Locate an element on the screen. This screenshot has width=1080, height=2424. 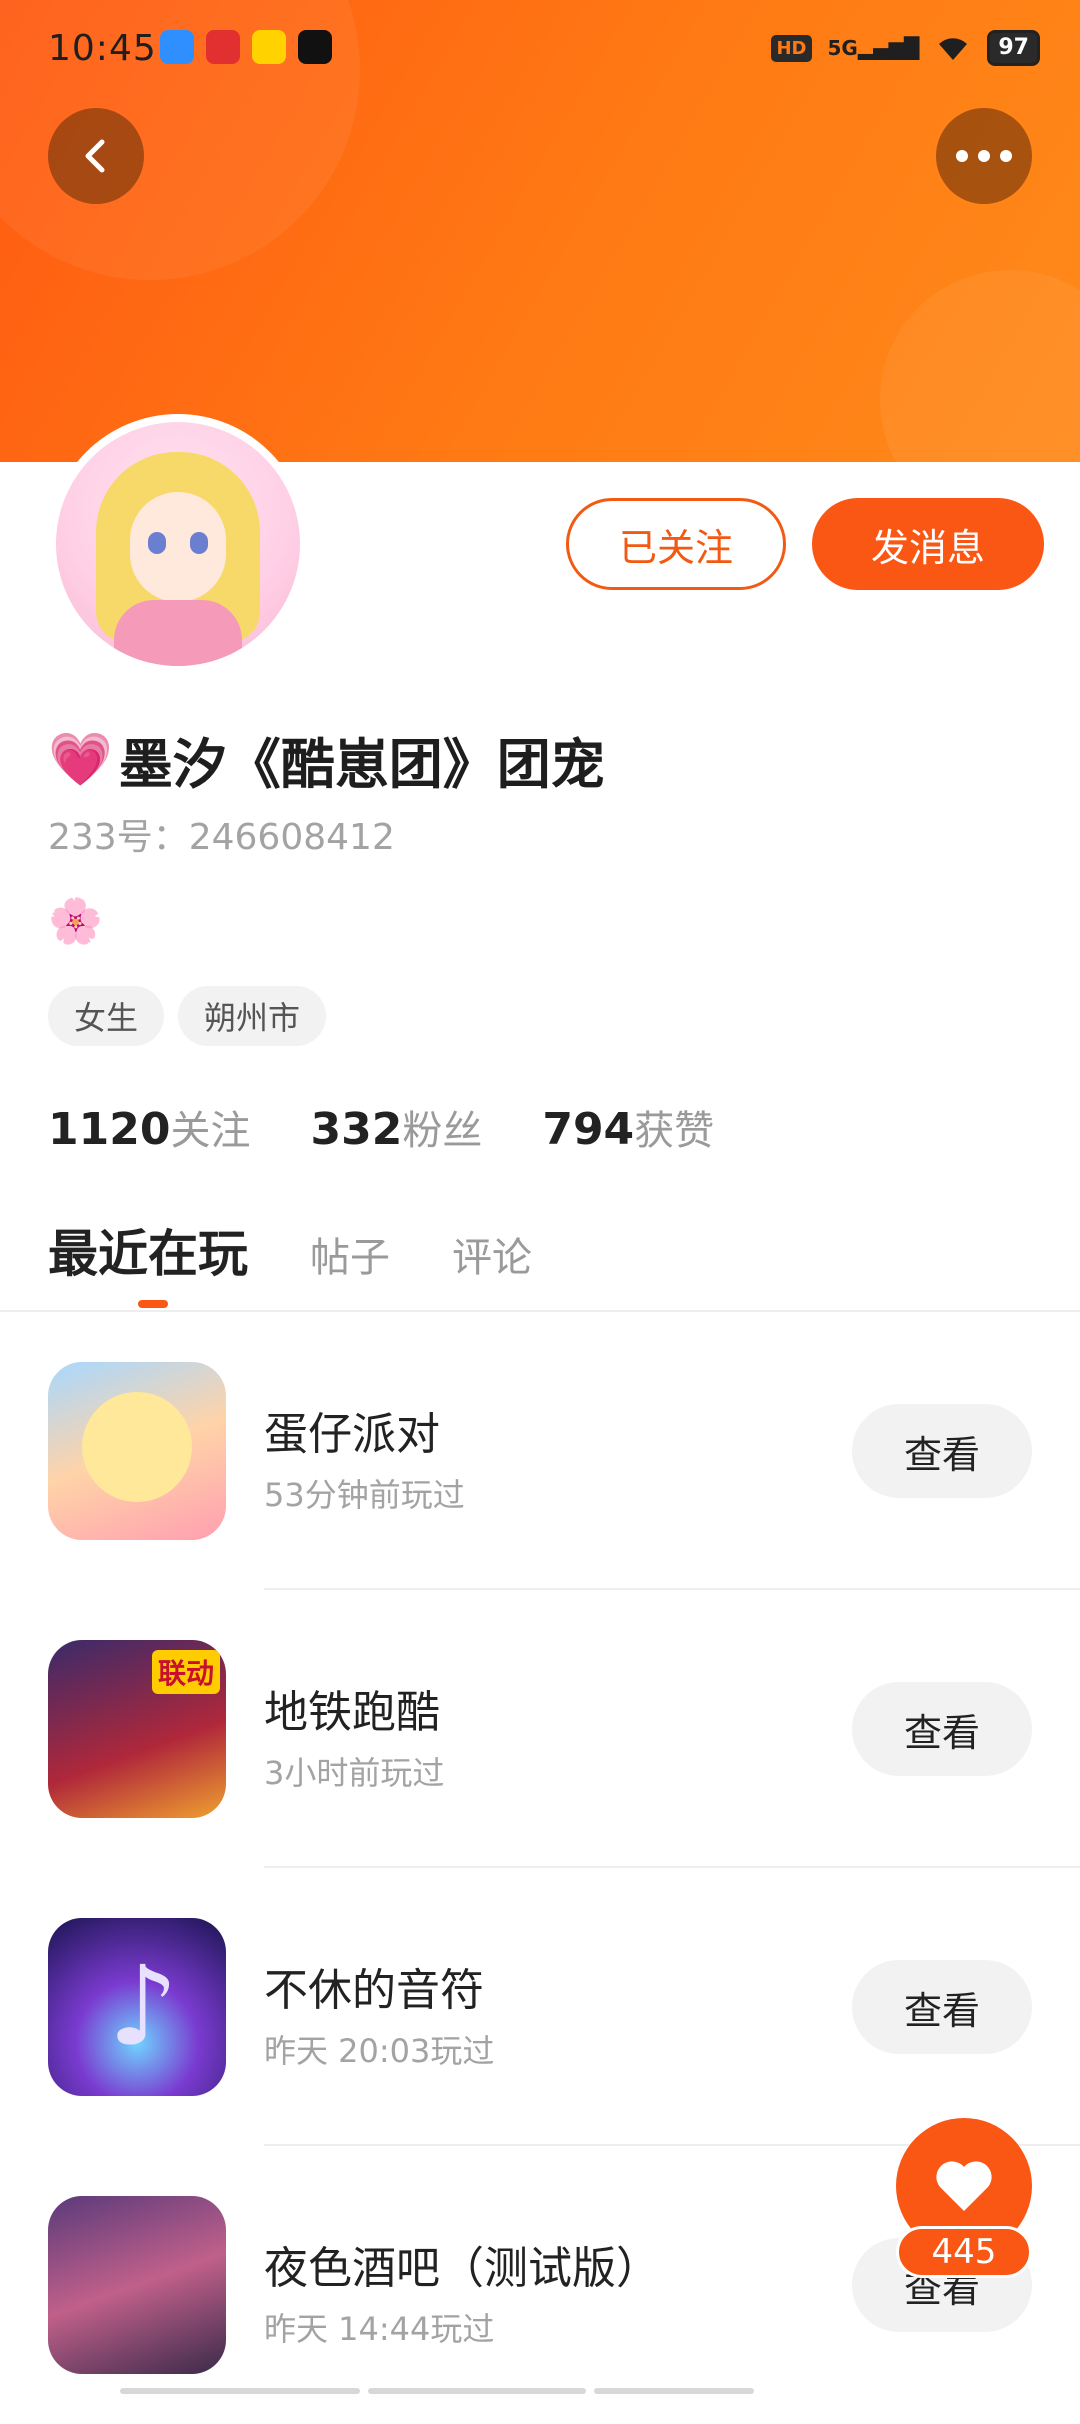
stat-label: 粉丝 is located at coordinates (442, 1131).